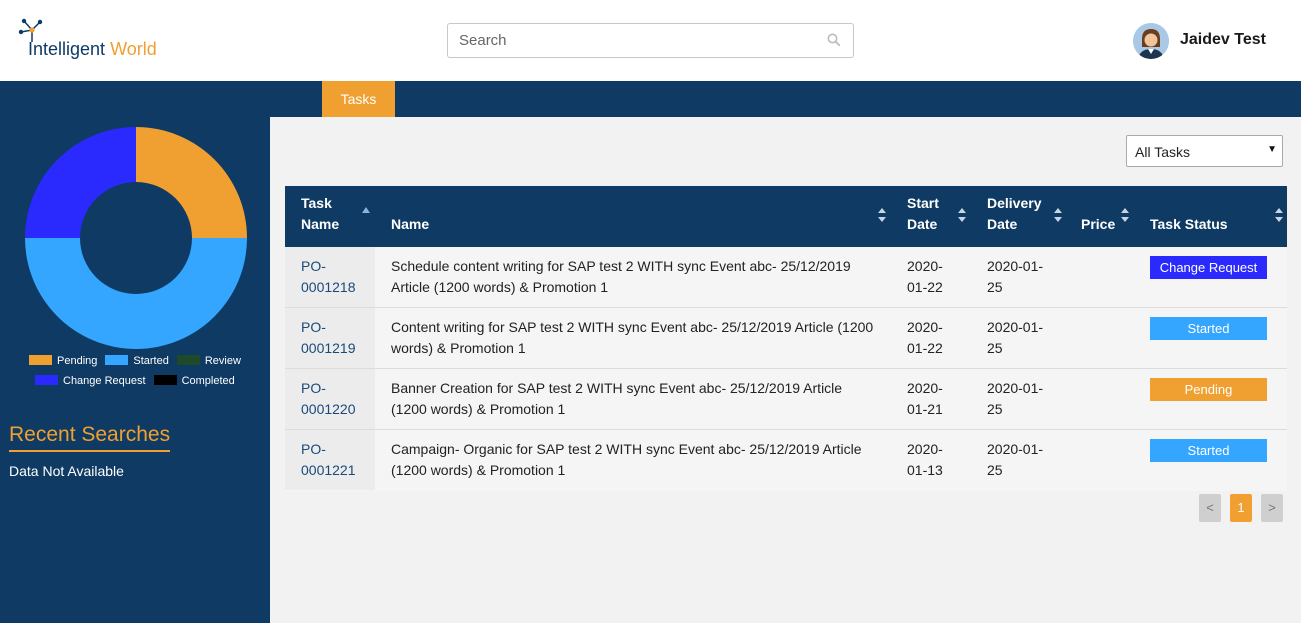 The height and width of the screenshot is (623, 1301). I want to click on recent-searches-empty: Data Not Available, so click(66, 471).